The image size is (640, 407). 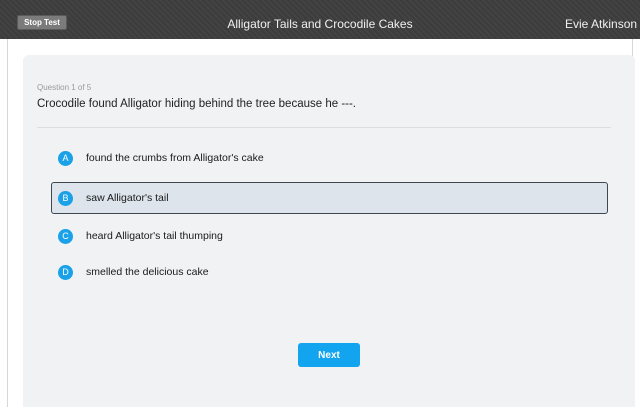 I want to click on option-label: found the crumbs from Alligator's cake, so click(x=175, y=158).